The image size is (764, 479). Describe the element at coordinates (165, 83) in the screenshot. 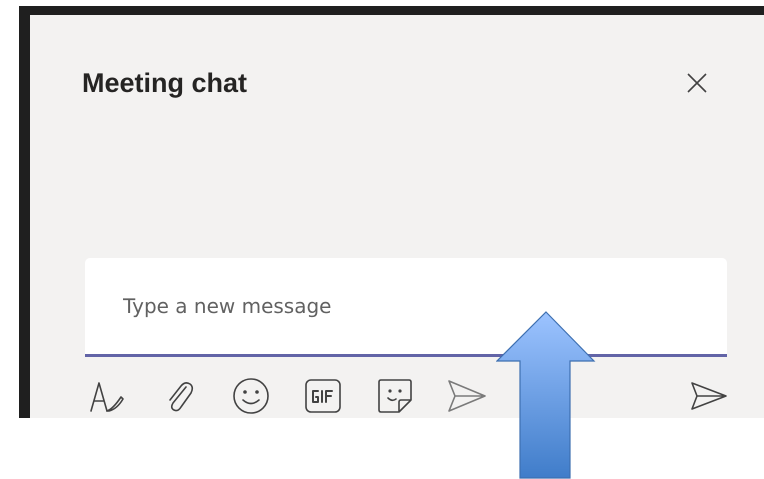

I see `panel-title: Meeting chat` at that location.